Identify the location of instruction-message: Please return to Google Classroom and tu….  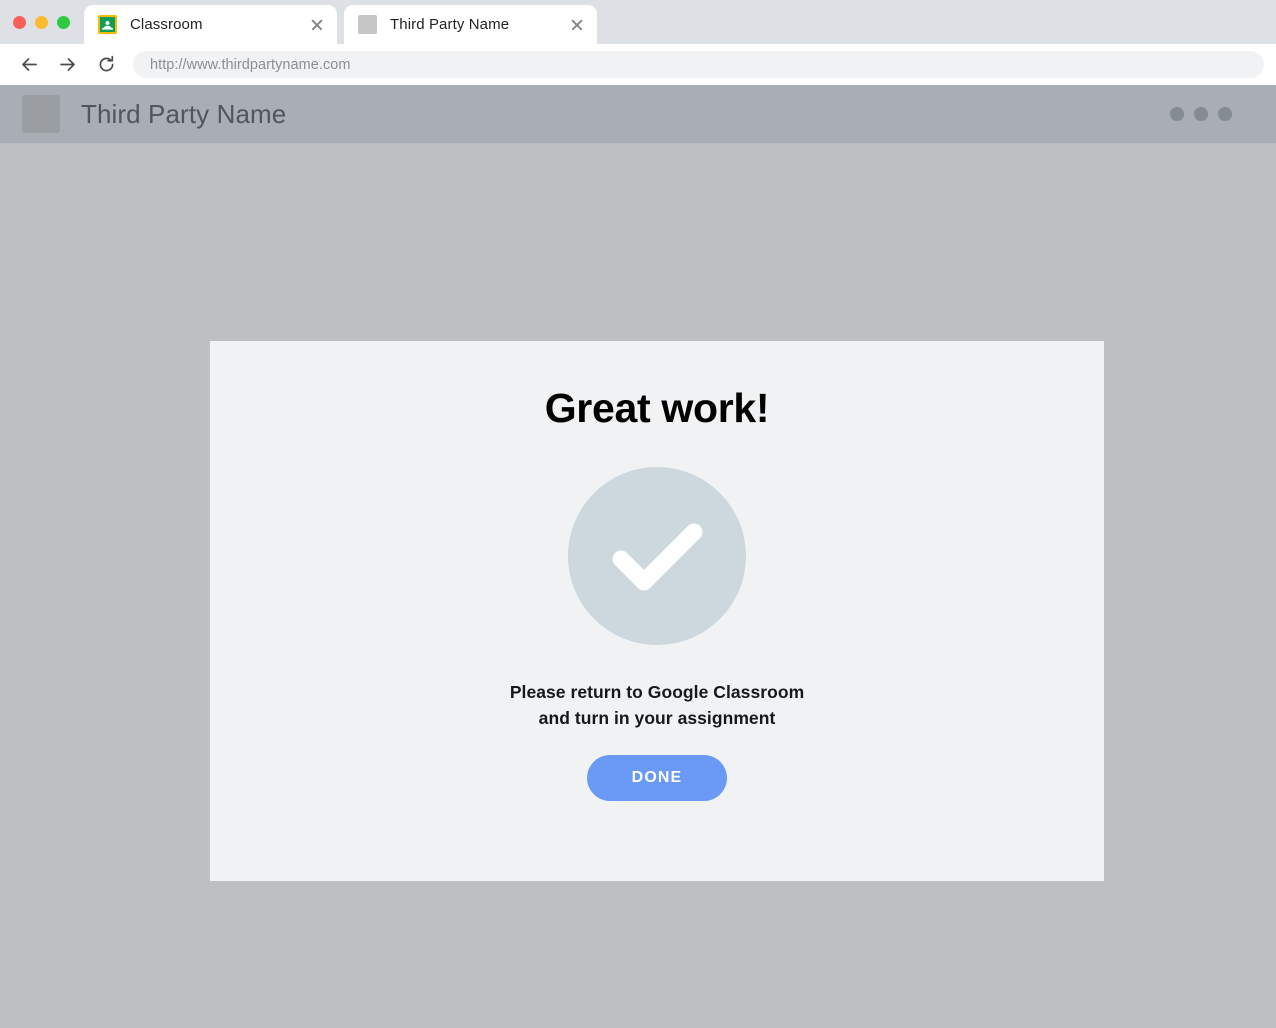
(657, 705).